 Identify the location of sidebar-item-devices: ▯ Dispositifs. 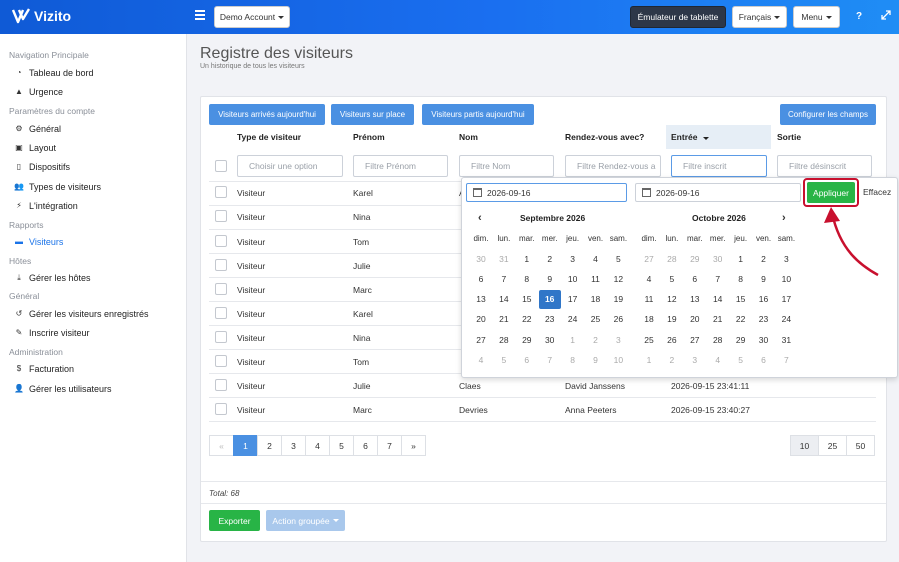
(93, 166).